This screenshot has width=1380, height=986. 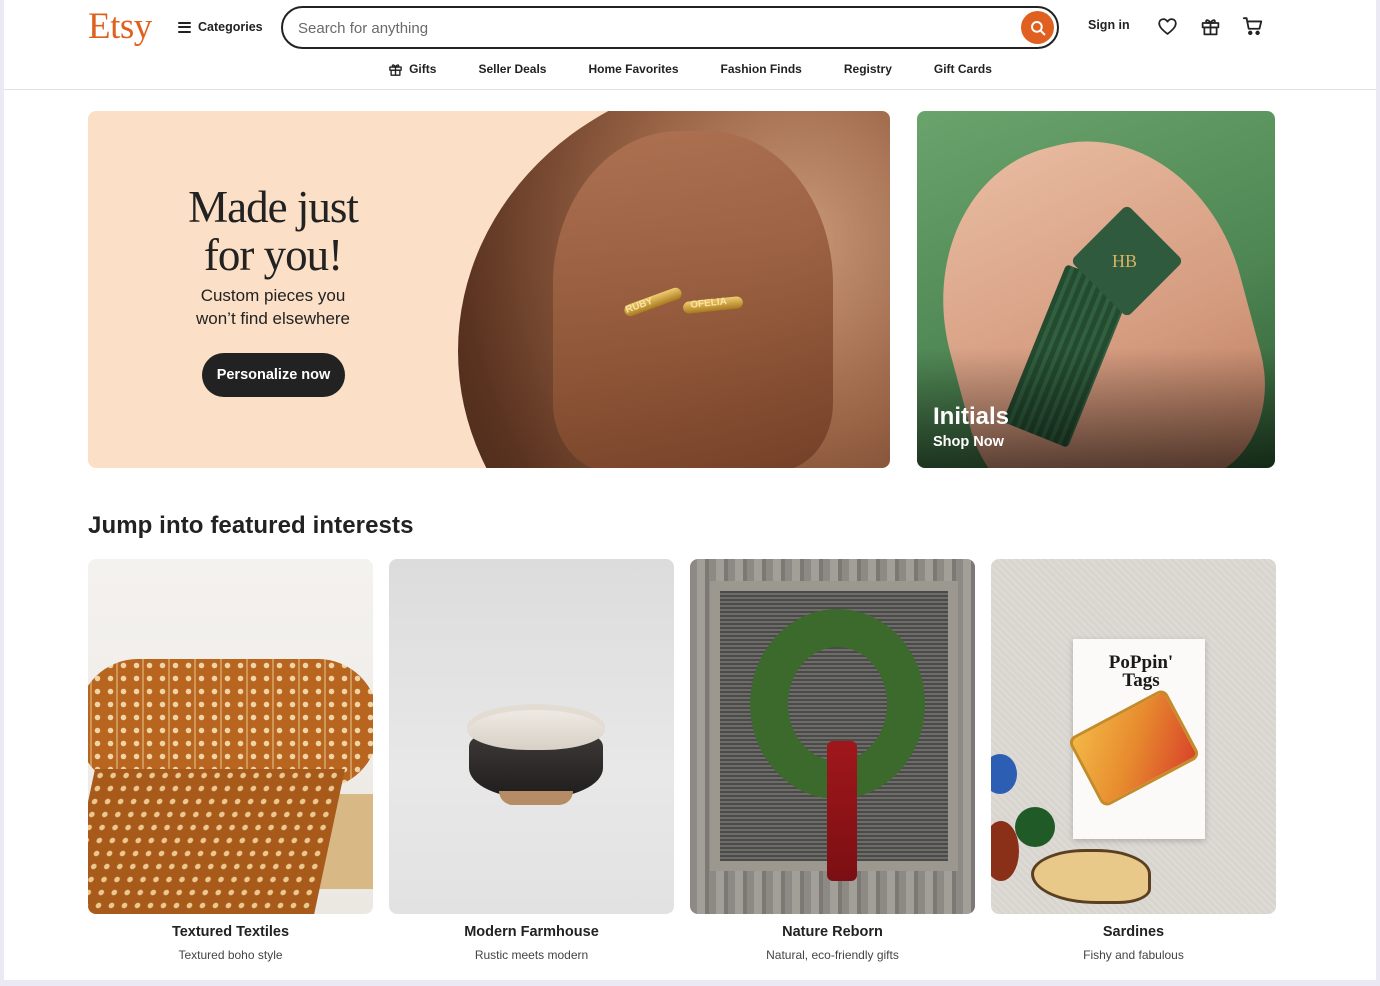 What do you see at coordinates (1141, 671) in the screenshot?
I see `pin-brand-text: PoPpin' Tags` at bounding box center [1141, 671].